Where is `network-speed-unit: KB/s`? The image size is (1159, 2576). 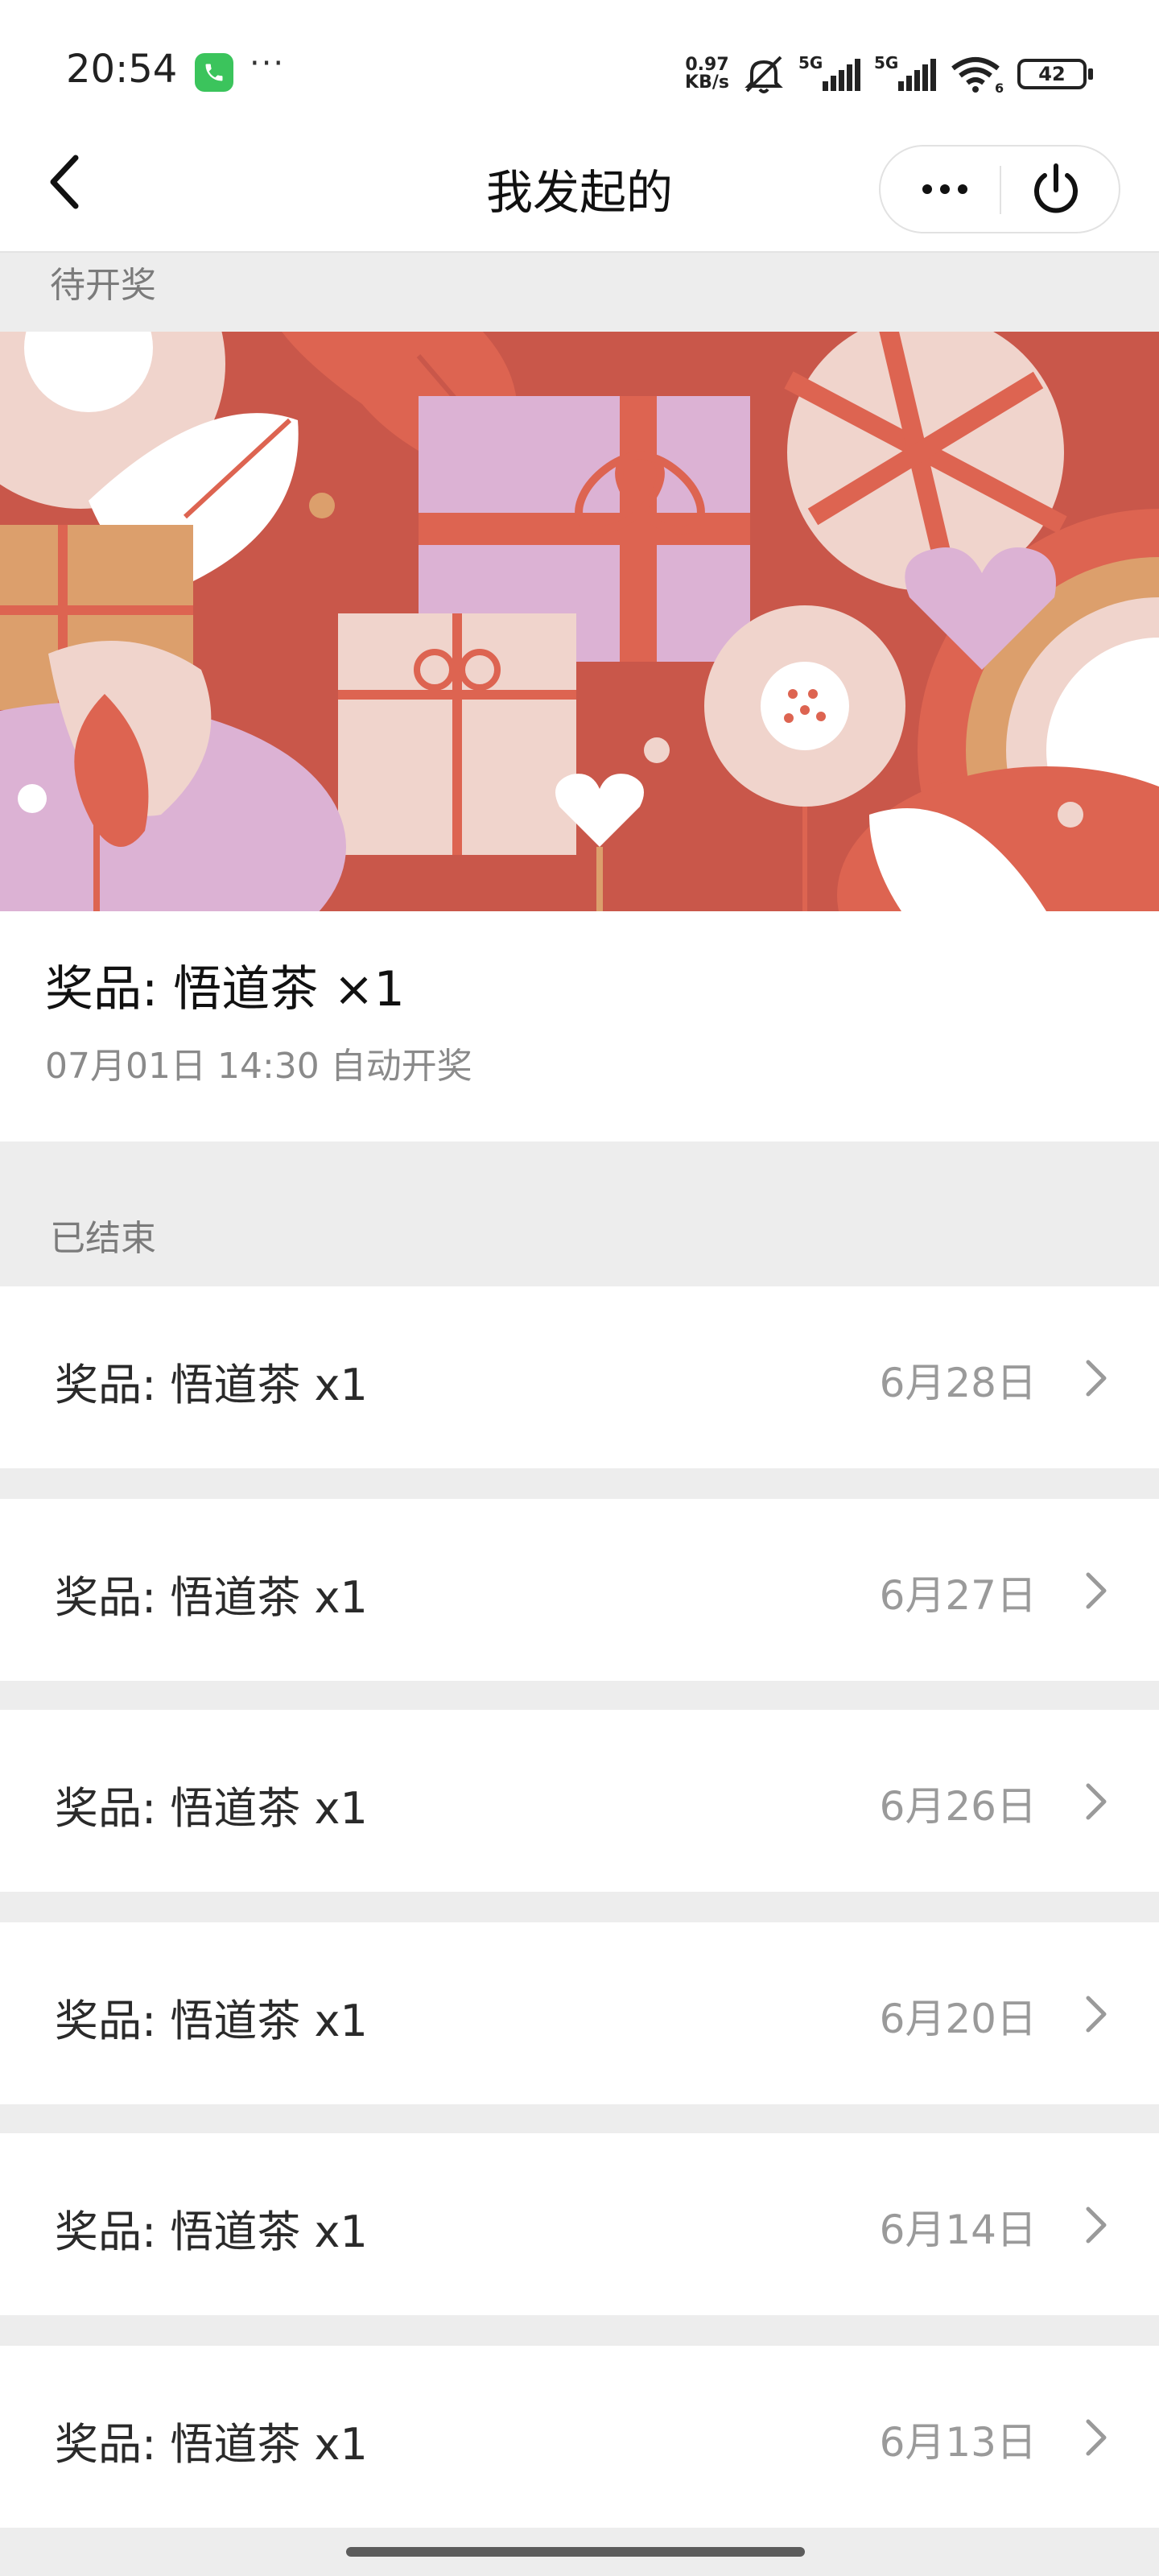 network-speed-unit: KB/s is located at coordinates (707, 82).